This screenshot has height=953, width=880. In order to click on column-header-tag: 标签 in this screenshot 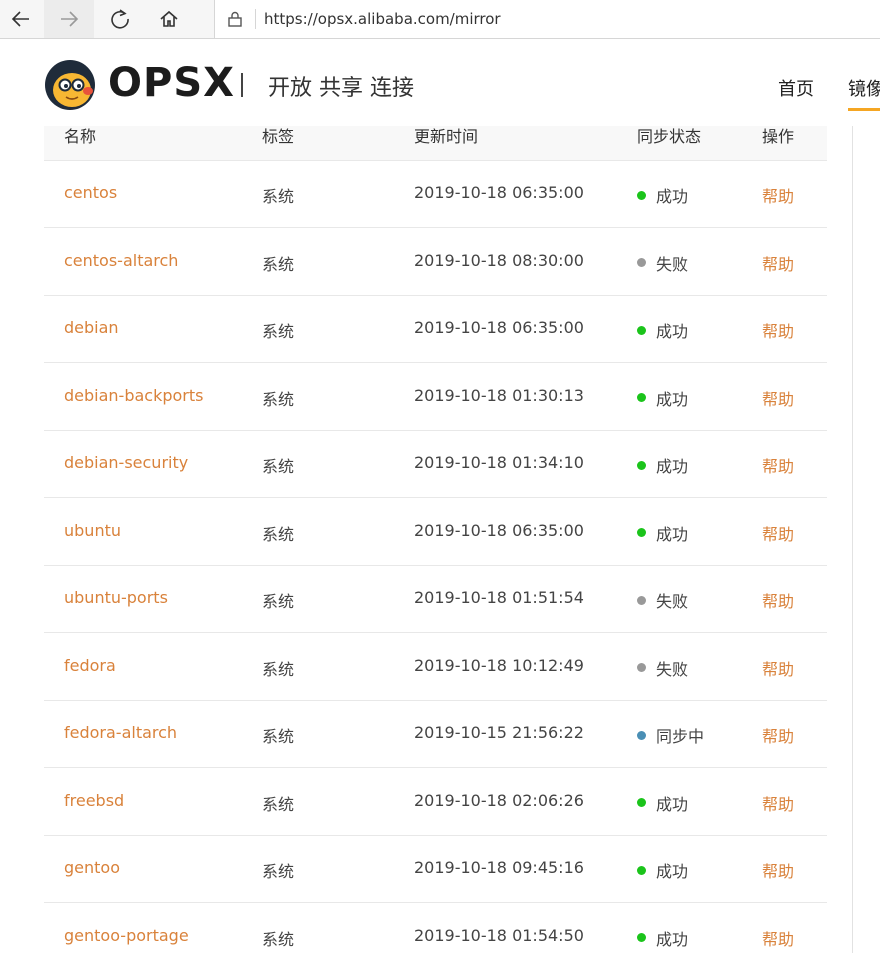, I will do `click(278, 136)`.